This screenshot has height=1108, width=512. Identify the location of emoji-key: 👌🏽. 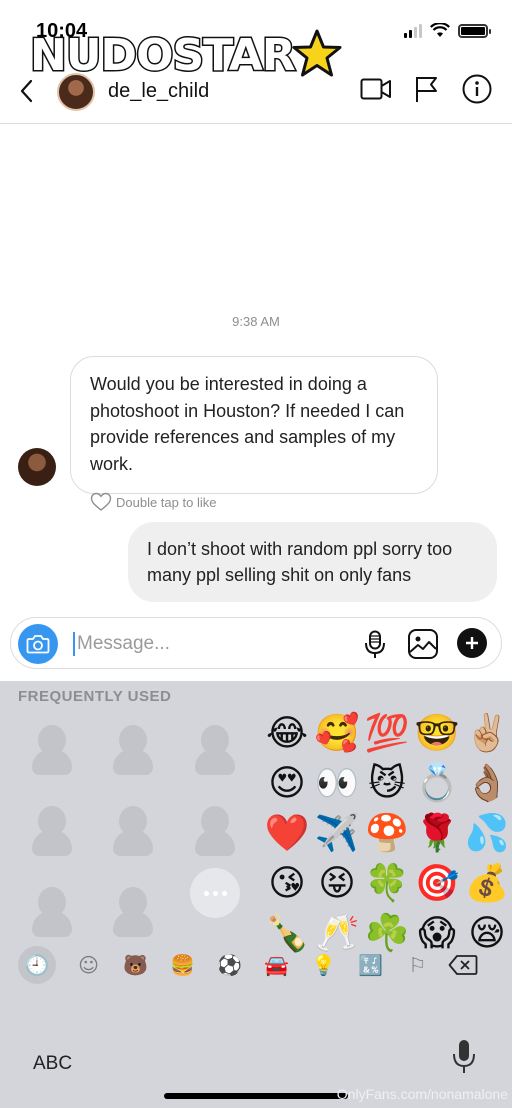
(487, 784).